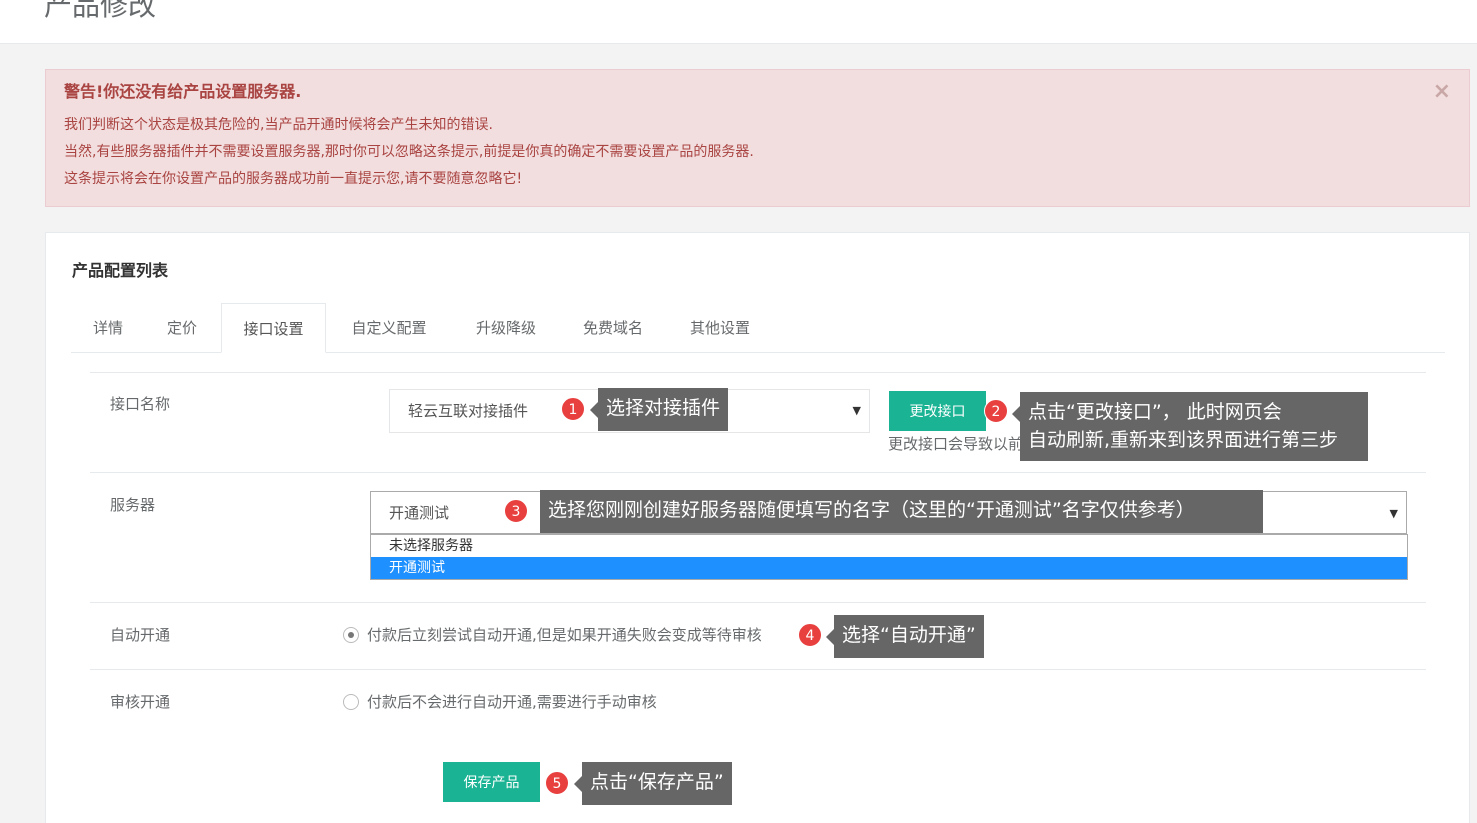 The width and height of the screenshot is (1477, 823). What do you see at coordinates (901, 511) in the screenshot?
I see `annotation-callout-3: 选择您刚刚创建好服务器随便填写的名字（这里的“开通测试”名字仅供参考）` at bounding box center [901, 511].